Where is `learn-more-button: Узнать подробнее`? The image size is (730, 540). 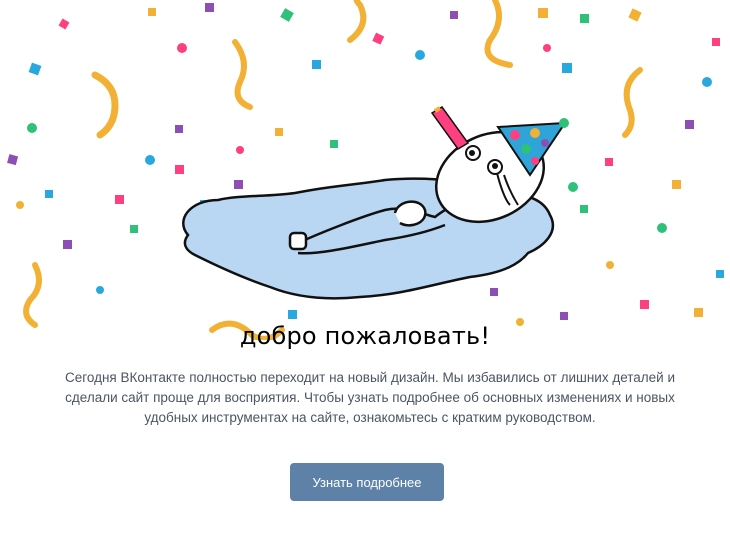 learn-more-button: Узнать подробнее is located at coordinates (367, 482).